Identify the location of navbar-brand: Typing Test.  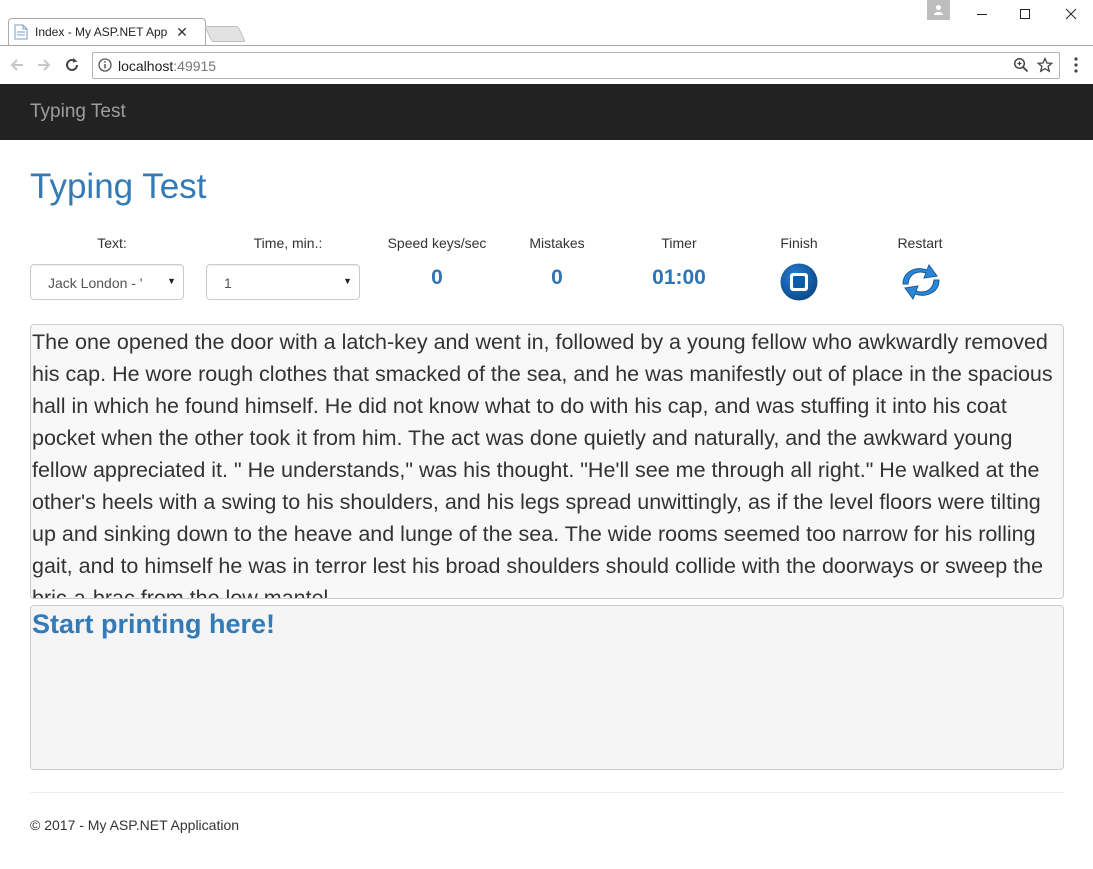
(78, 112).